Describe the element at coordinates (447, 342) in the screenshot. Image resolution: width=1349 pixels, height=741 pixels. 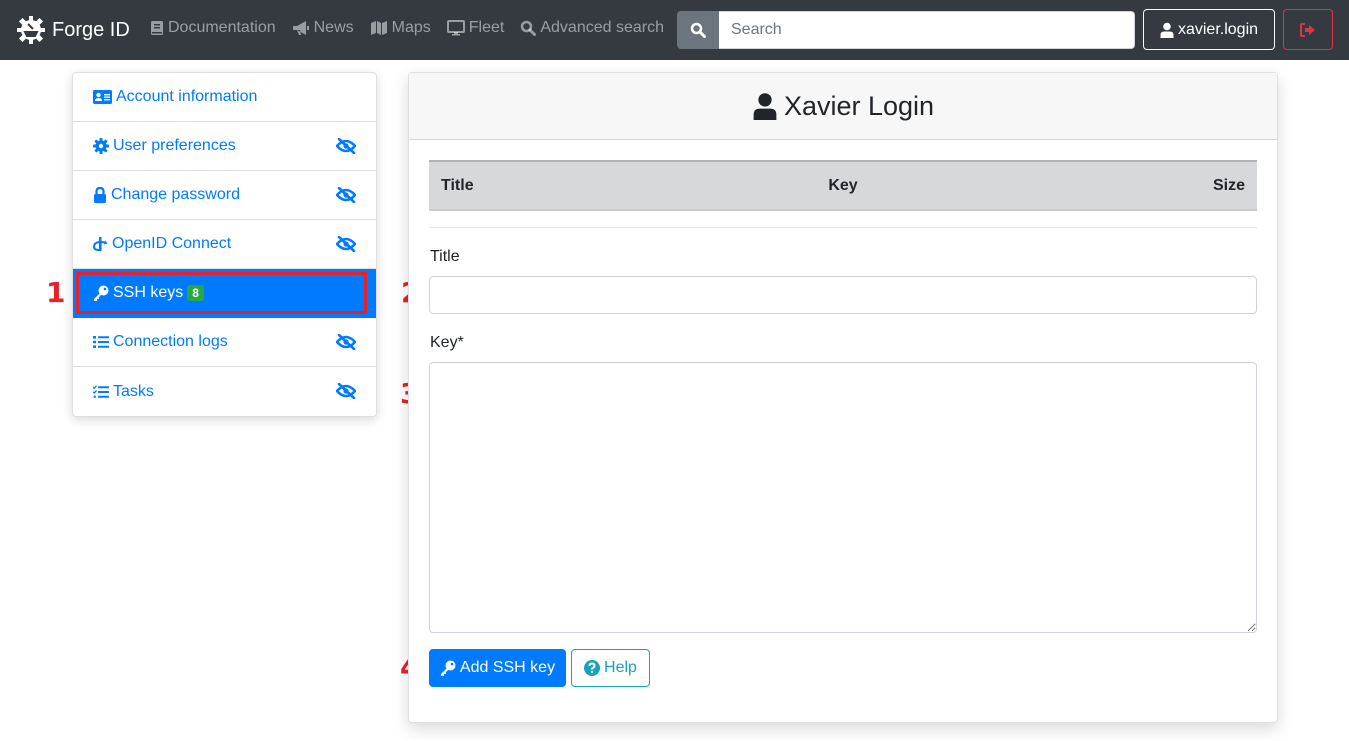
I see `key-label: Key*` at that location.